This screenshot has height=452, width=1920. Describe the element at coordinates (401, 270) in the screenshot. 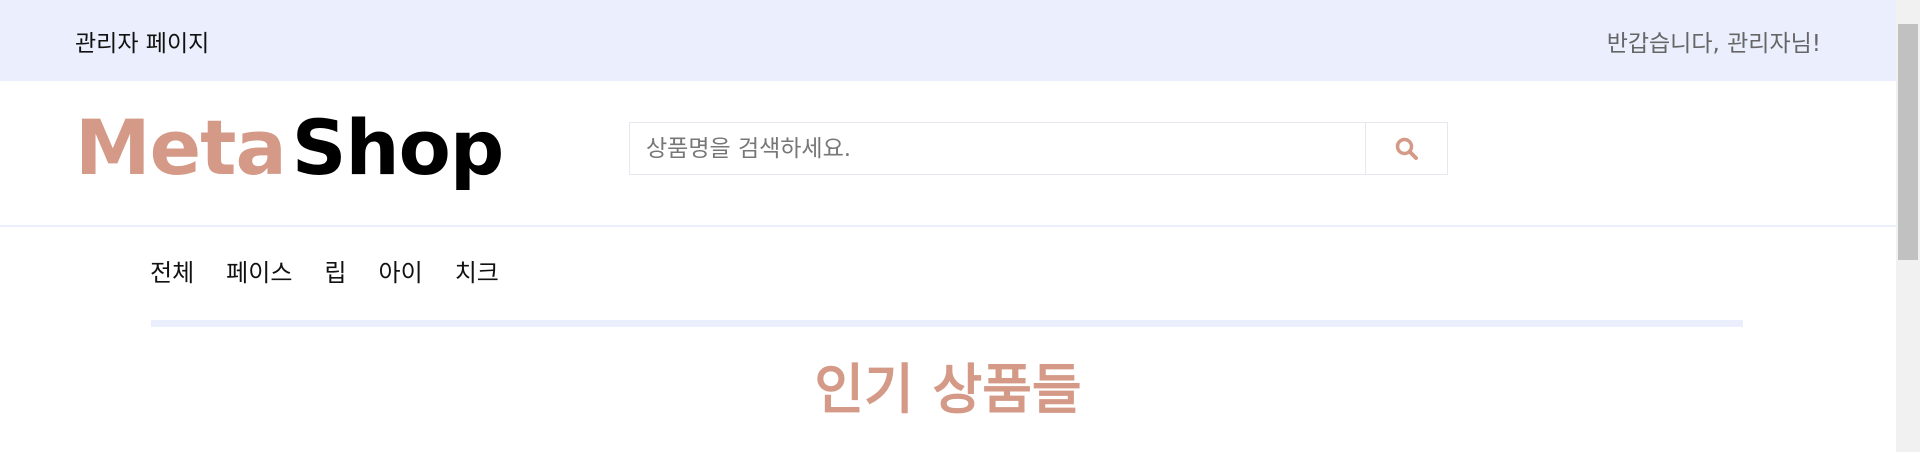

I see `nav-item-eye: 아이` at that location.